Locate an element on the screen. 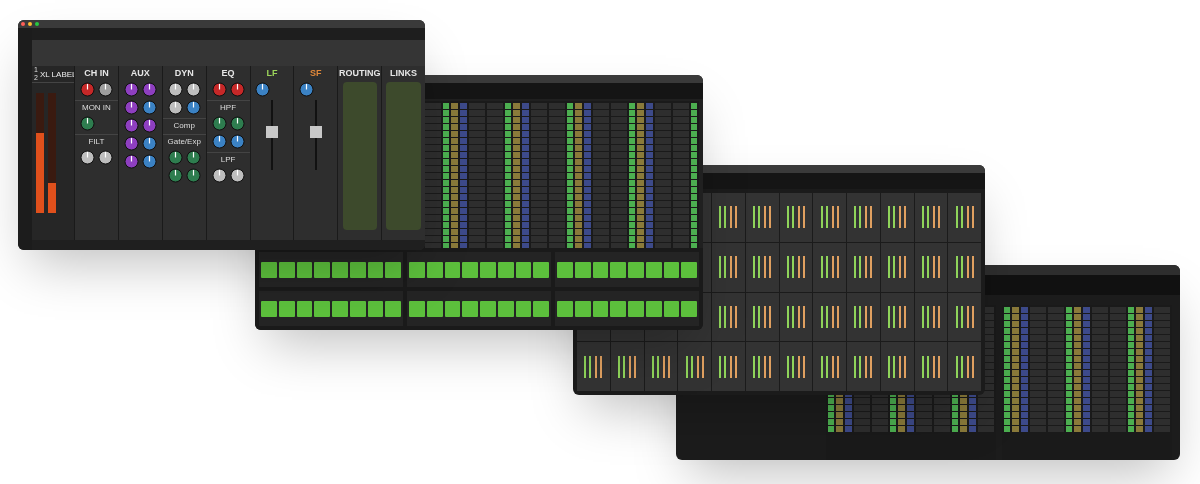 Image resolution: width=1200 pixels, height=484 pixels. section-title: SF is located at coordinates (316, 73).